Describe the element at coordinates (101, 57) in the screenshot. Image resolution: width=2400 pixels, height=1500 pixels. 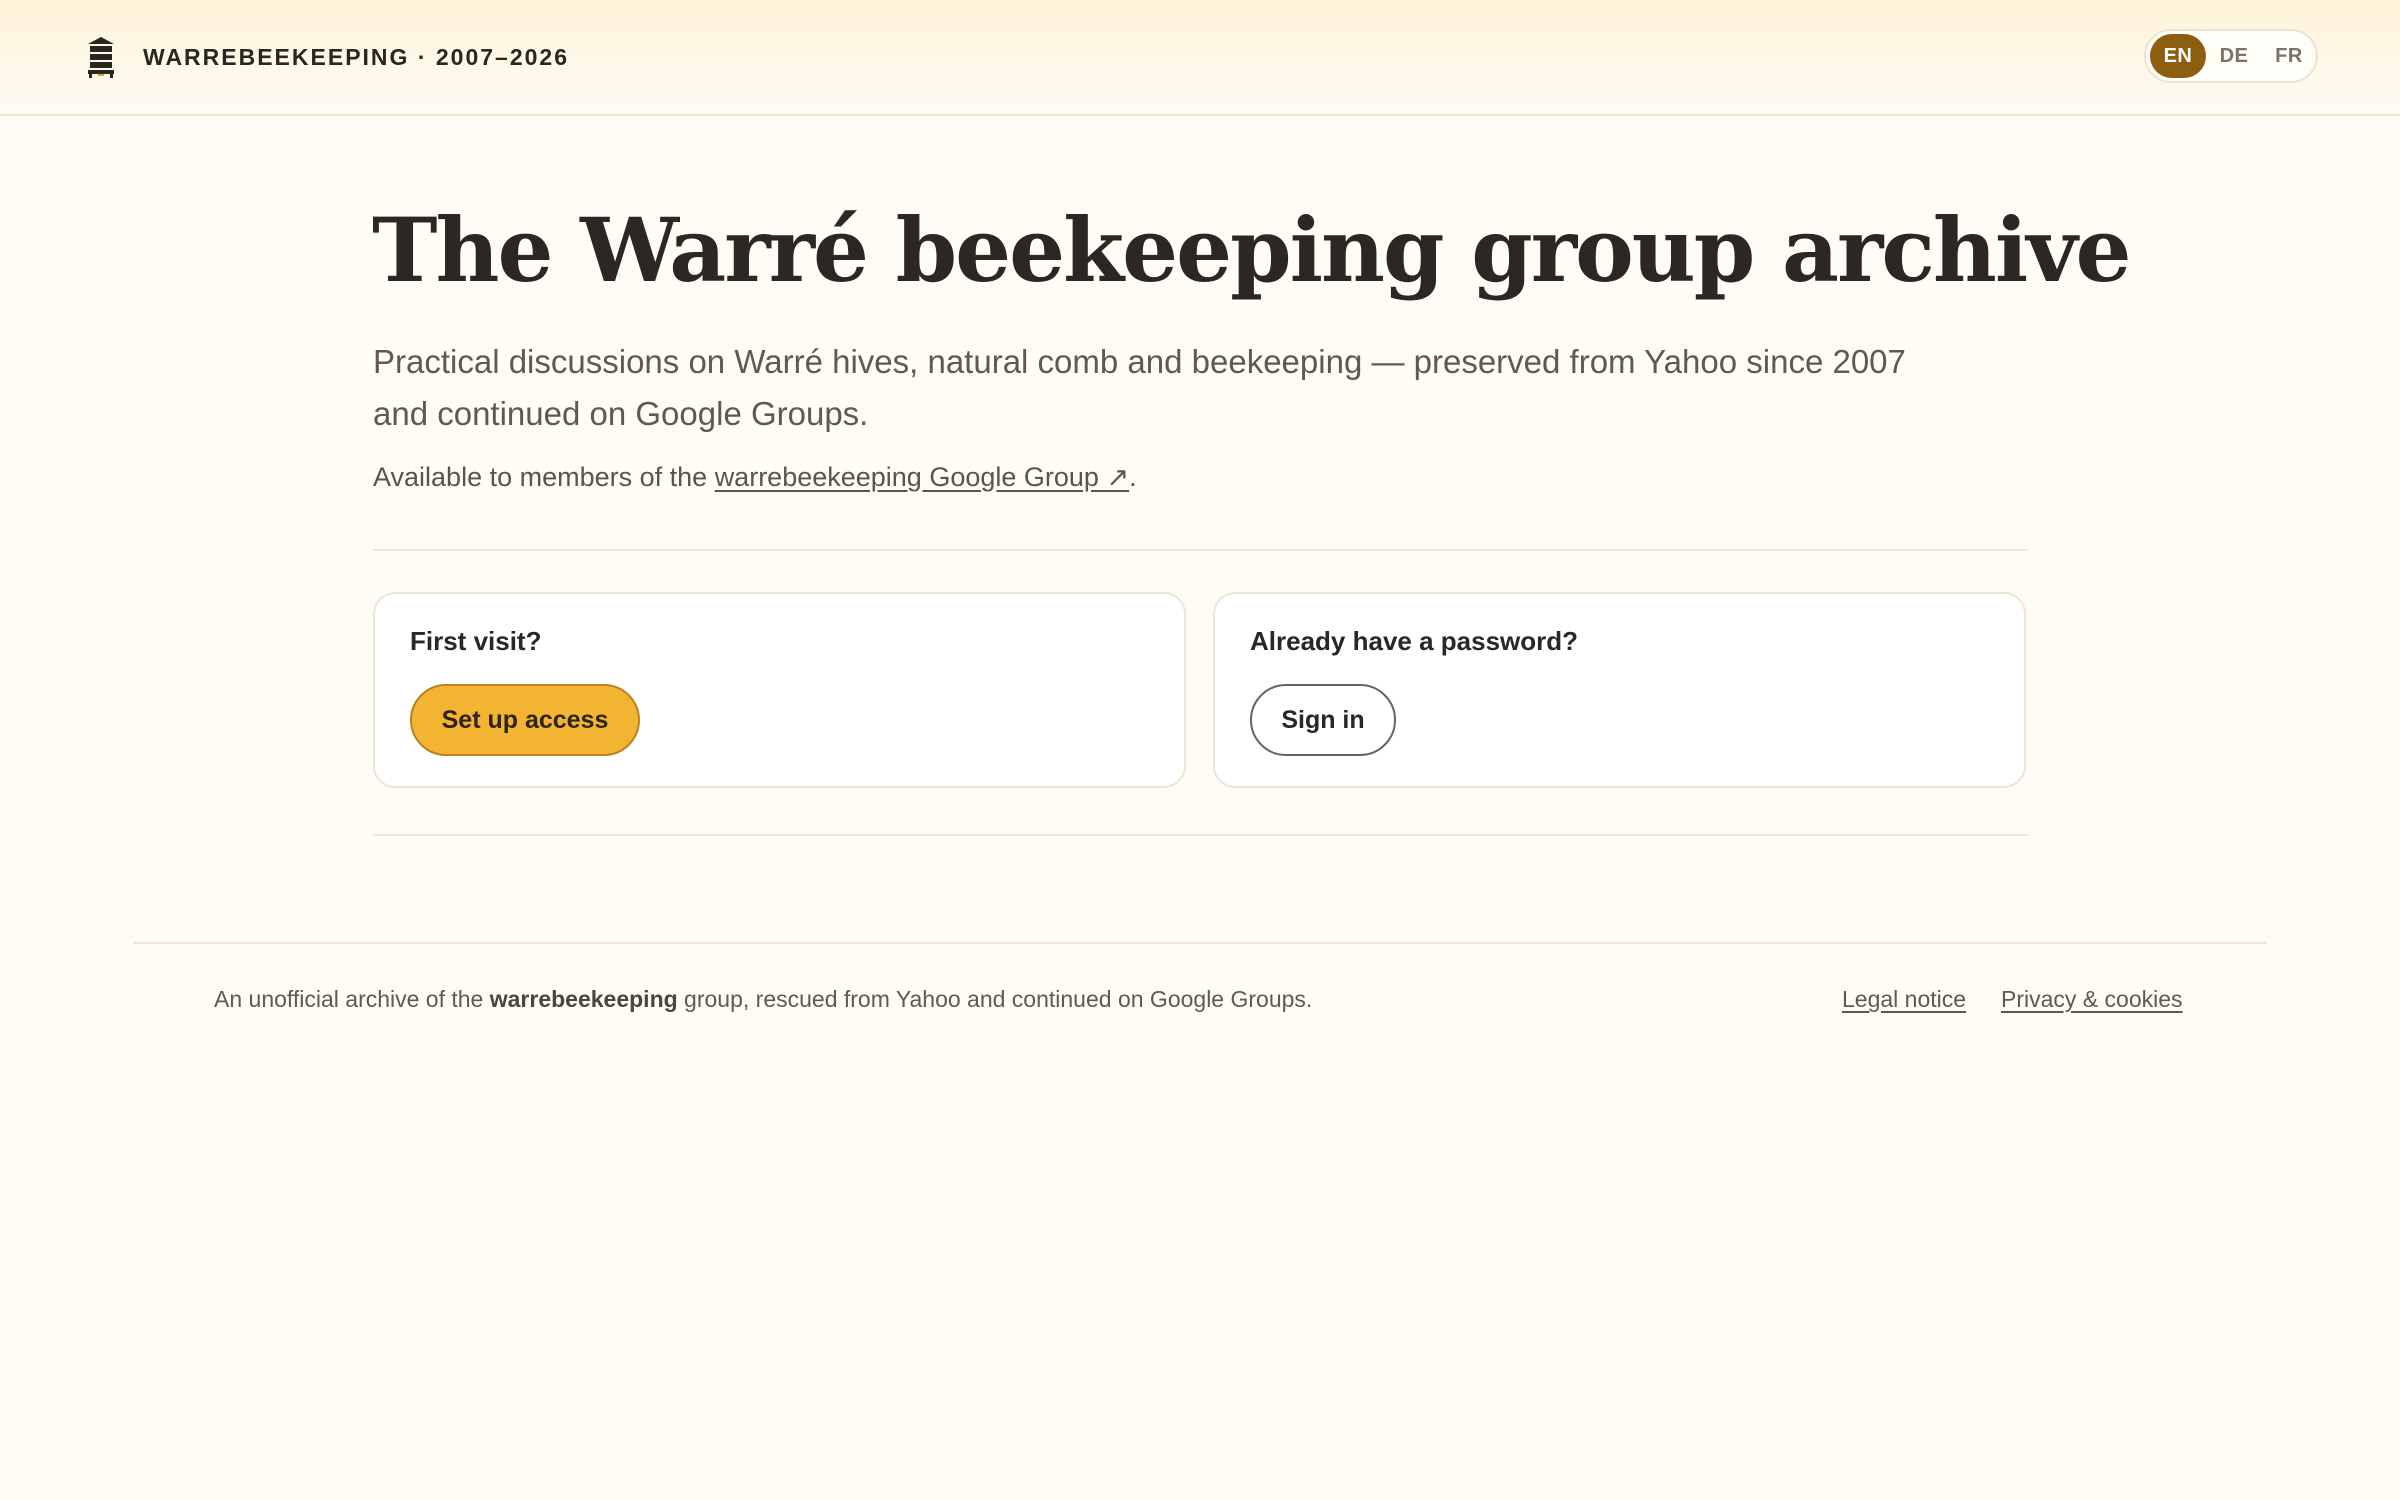
I see `hive-icon` at that location.